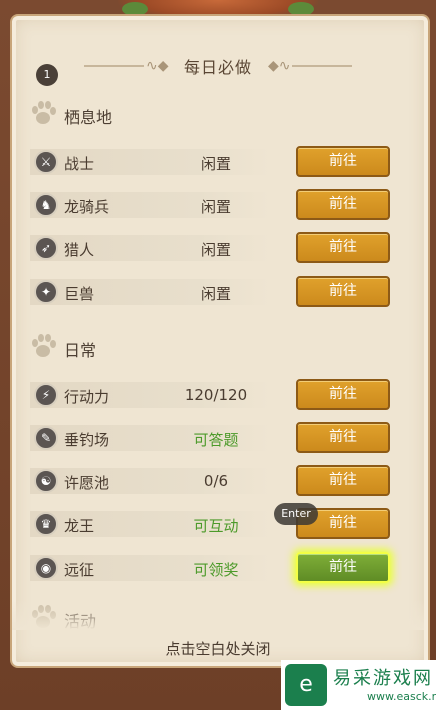 Image resolution: width=436 pixels, height=710 pixels. I want to click on watermark: e 易采游戏网 www.easck.net, so click(358, 685).